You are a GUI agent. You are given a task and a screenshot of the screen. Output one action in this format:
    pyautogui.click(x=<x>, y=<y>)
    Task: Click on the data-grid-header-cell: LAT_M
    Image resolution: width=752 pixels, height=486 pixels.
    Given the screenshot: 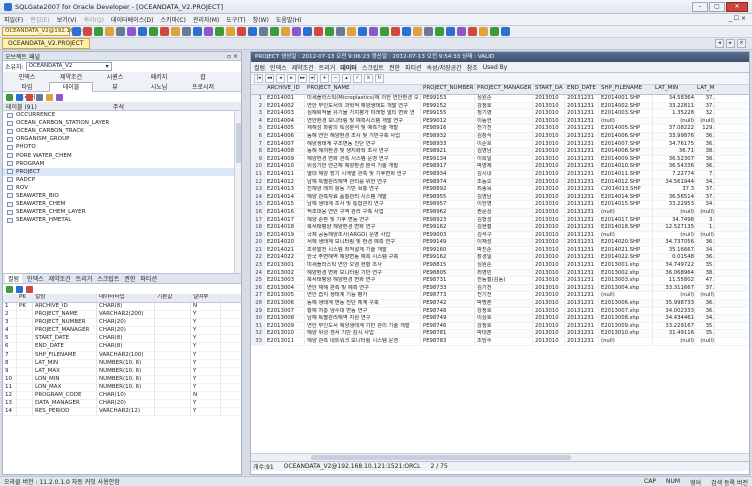 What is the action you would take?
    pyautogui.click(x=705, y=89)
    